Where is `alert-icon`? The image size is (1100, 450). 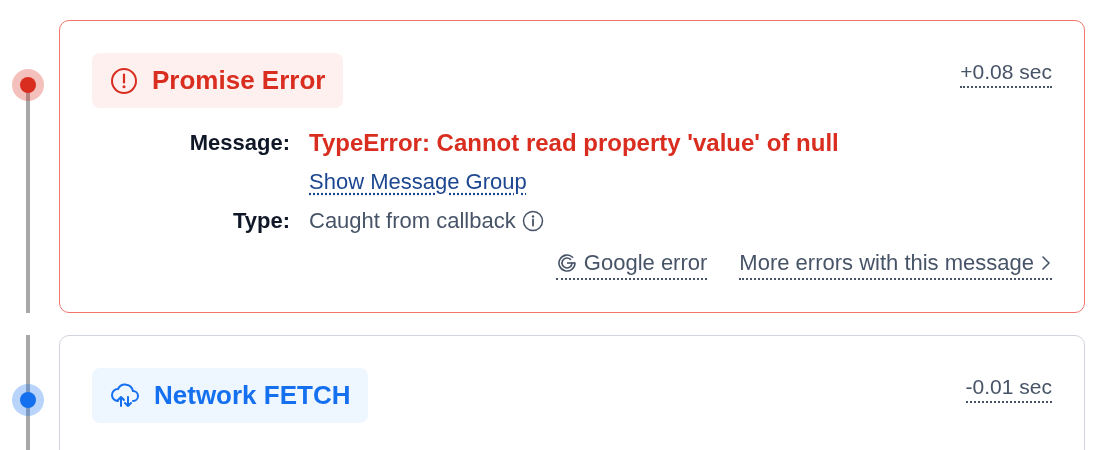
alert-icon is located at coordinates (124, 80).